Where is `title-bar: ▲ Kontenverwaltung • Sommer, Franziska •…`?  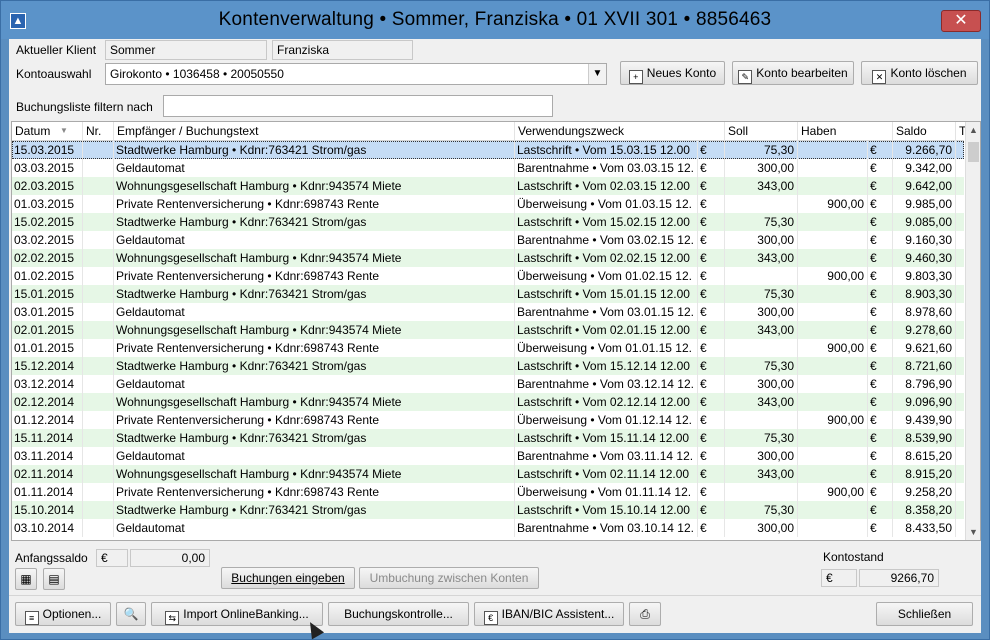 title-bar: ▲ Kontenverwaltung • Sommer, Franziska •… is located at coordinates (495, 20).